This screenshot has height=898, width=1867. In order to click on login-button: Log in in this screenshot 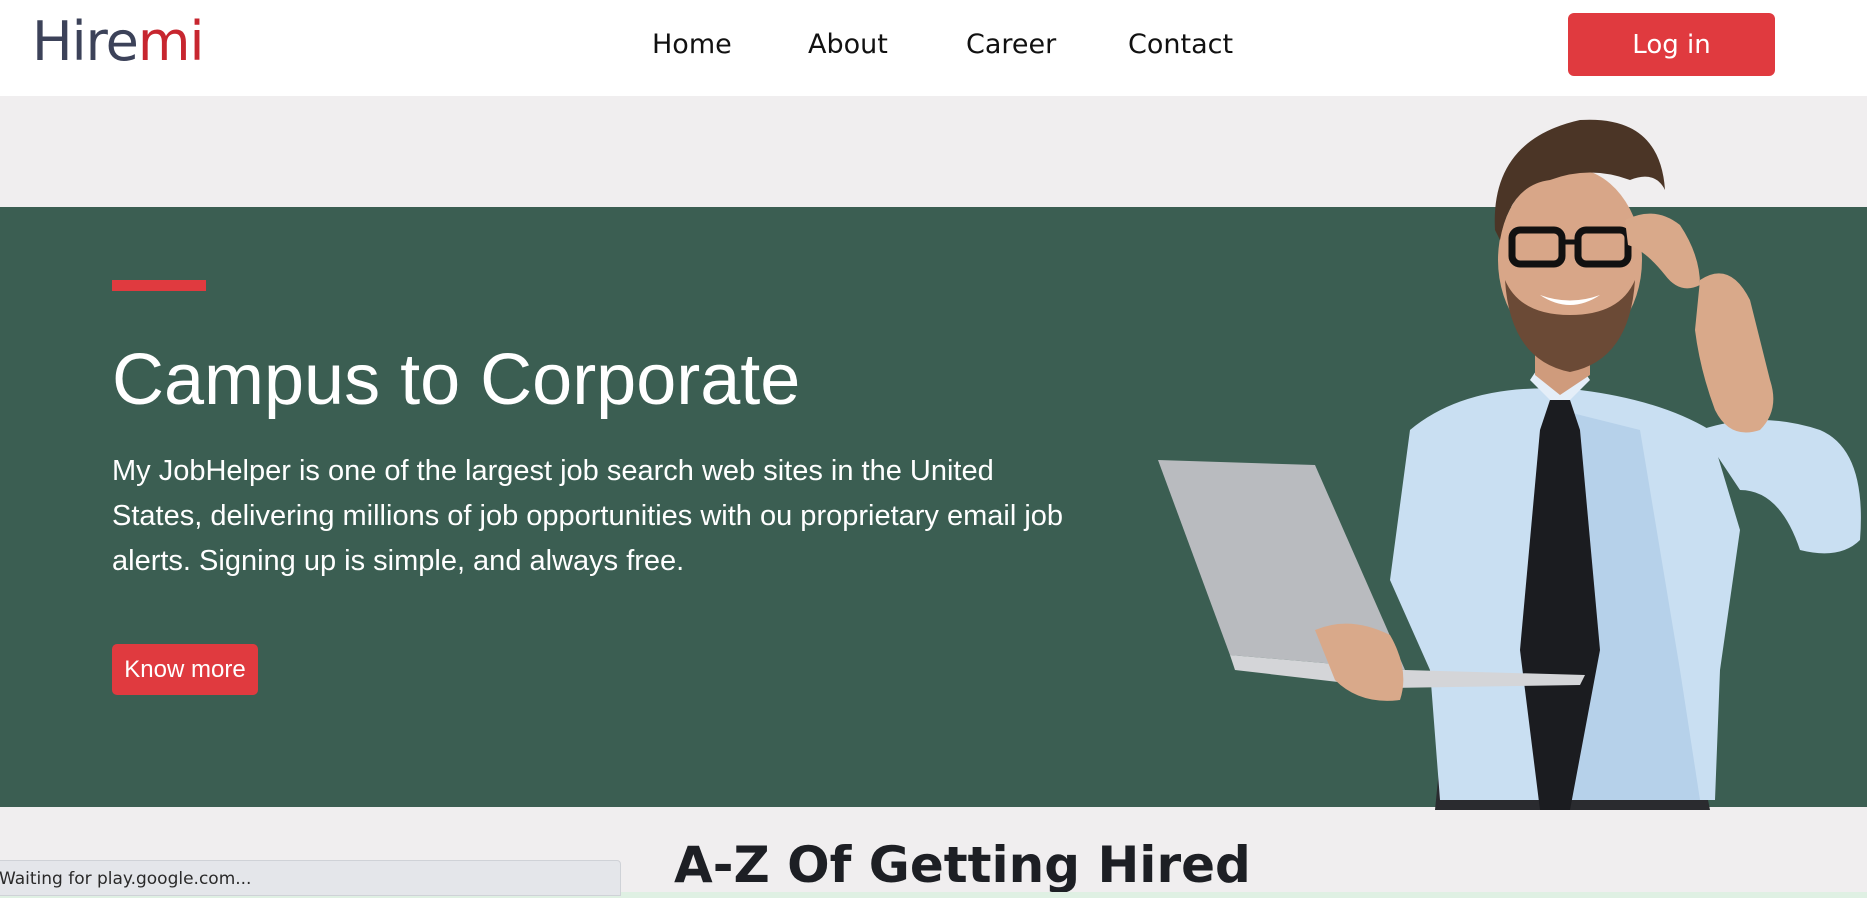, I will do `click(1671, 44)`.